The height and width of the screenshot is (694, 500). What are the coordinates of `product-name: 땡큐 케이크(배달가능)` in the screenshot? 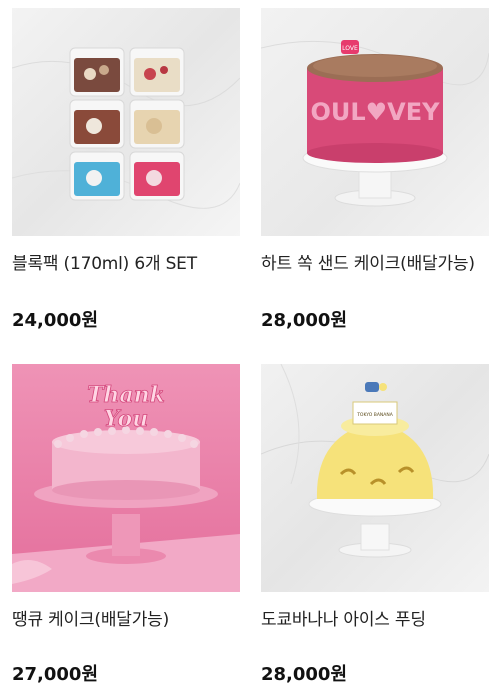 It's located at (126, 620).